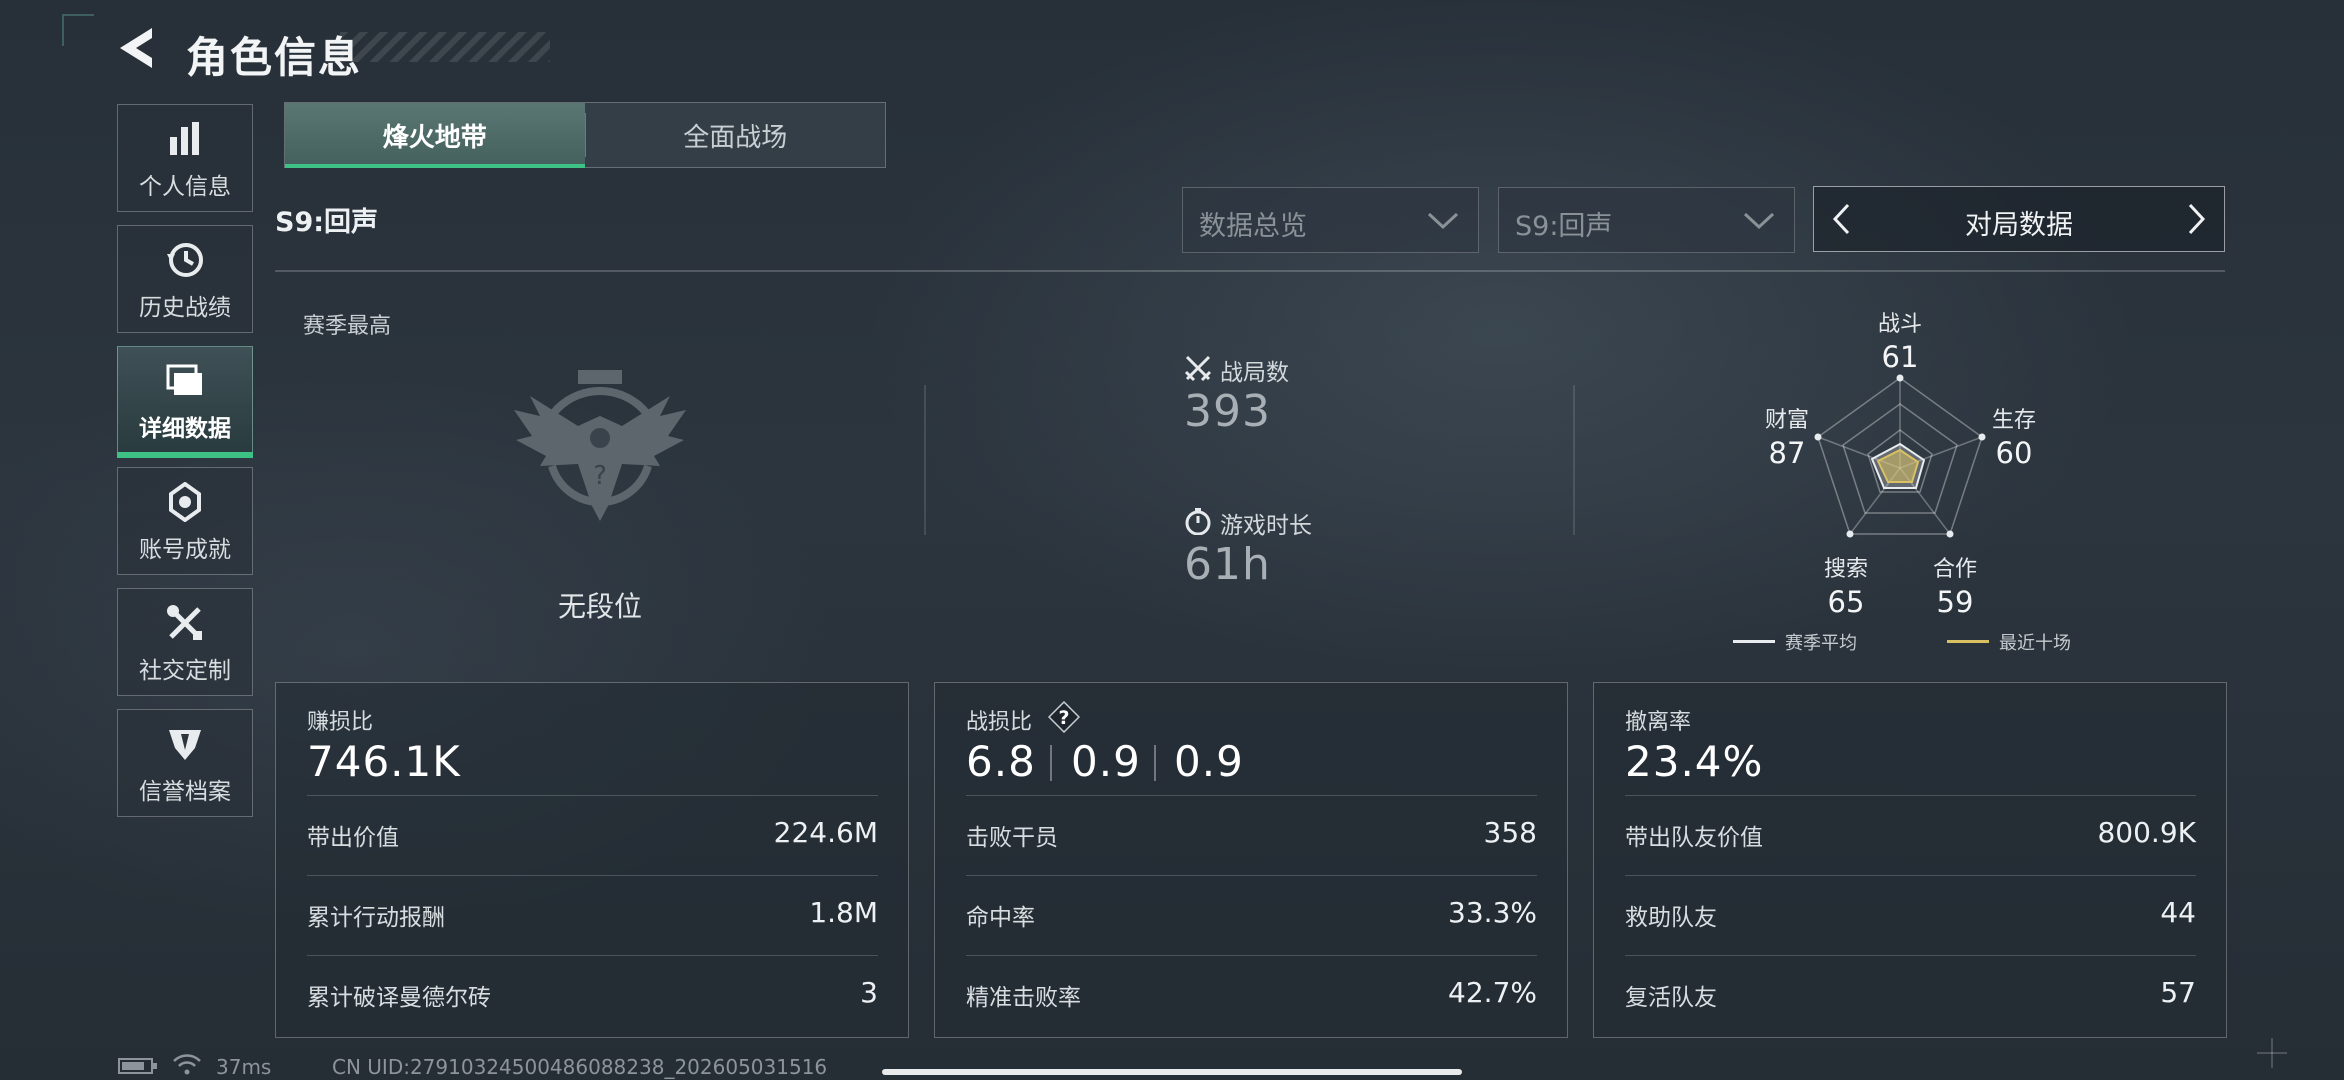 This screenshot has height=1080, width=2344. Describe the element at coordinates (185, 792) in the screenshot. I see `sidebar-item-label: 信誉档案` at that location.